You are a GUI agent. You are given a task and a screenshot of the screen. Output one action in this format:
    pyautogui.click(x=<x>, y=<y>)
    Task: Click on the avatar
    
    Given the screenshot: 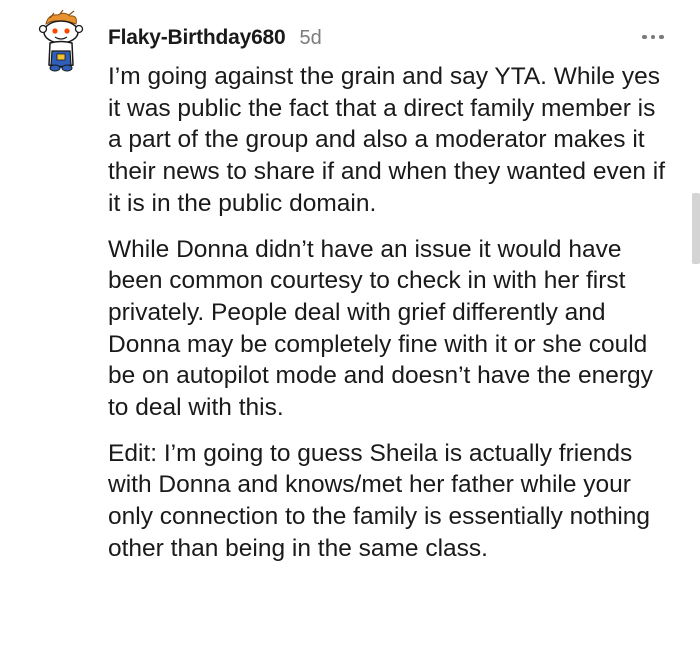 What is the action you would take?
    pyautogui.click(x=61, y=40)
    